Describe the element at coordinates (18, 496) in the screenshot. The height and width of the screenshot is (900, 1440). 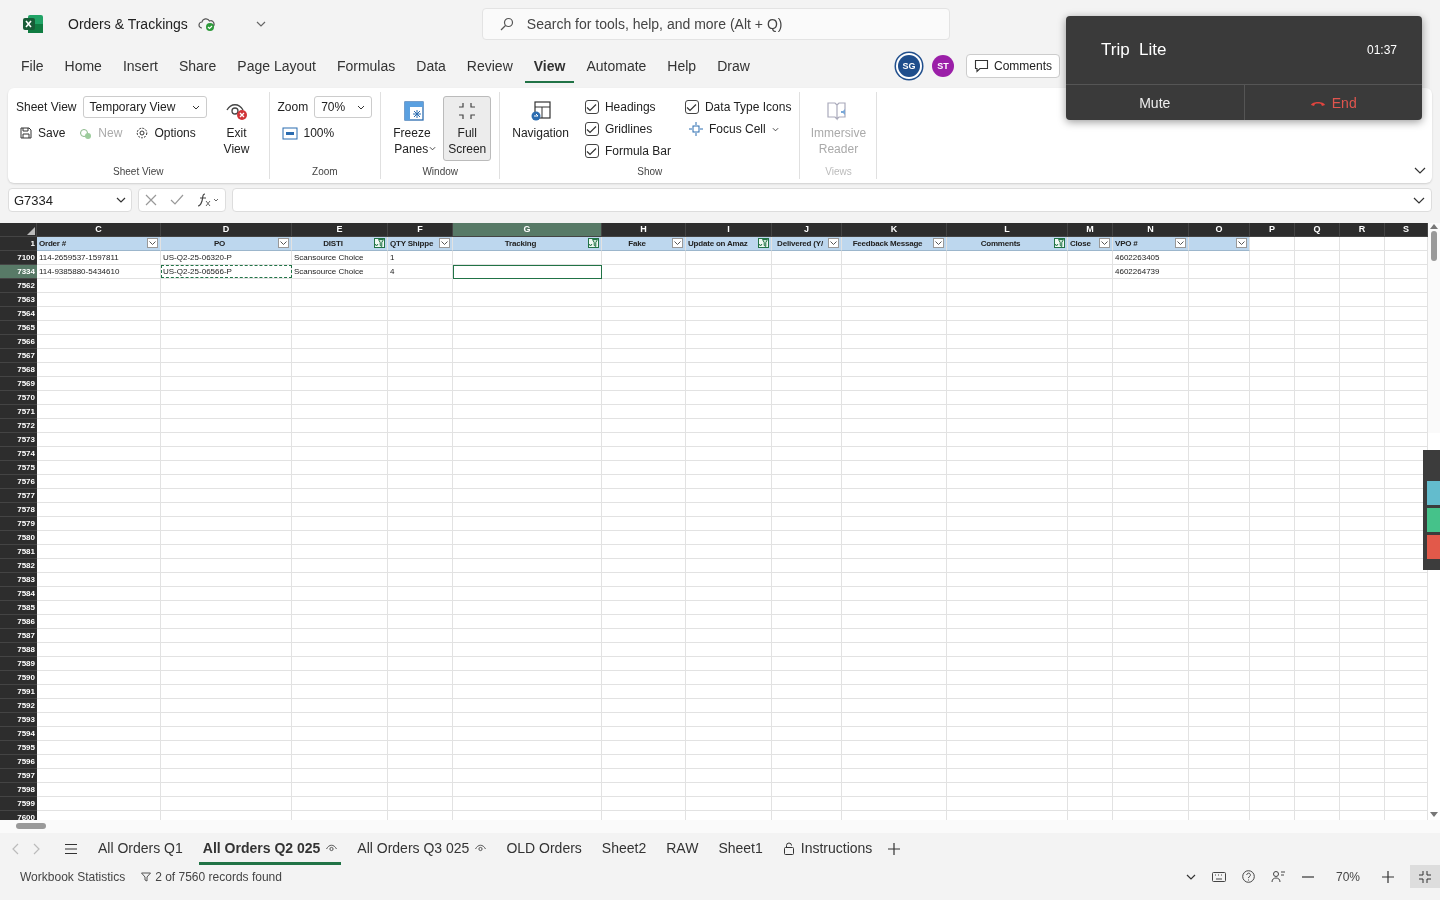
I see `row-header: 7577` at that location.